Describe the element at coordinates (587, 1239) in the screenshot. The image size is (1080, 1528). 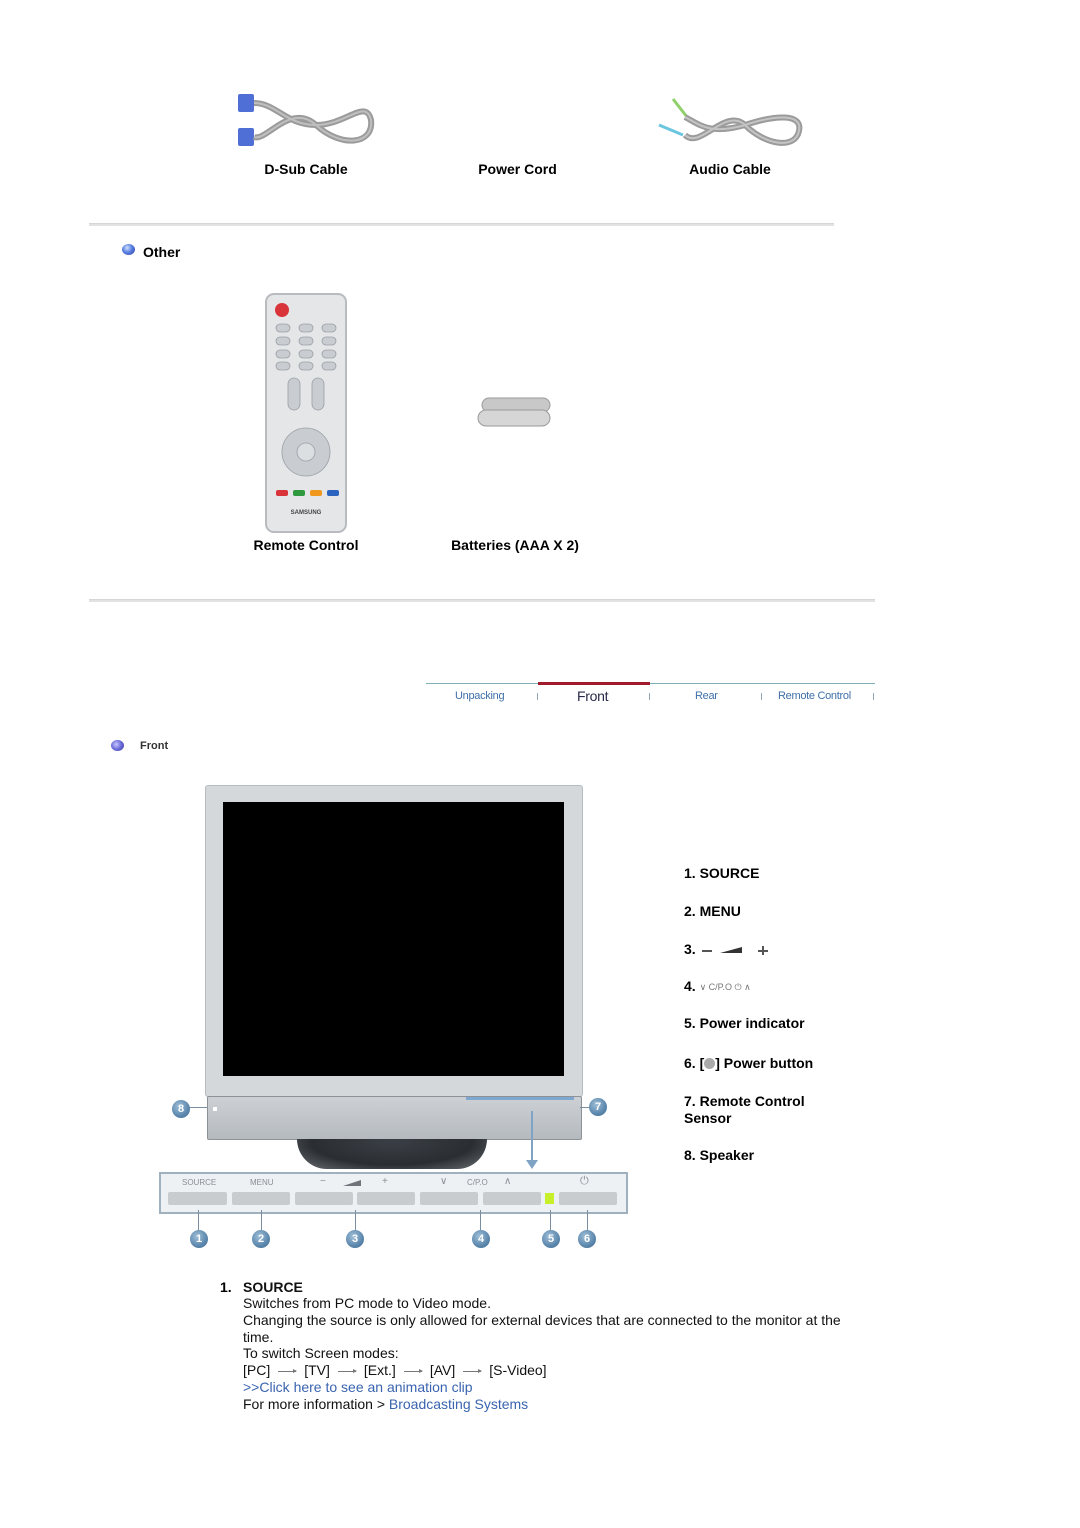
I see `callout-6: 6` at that location.